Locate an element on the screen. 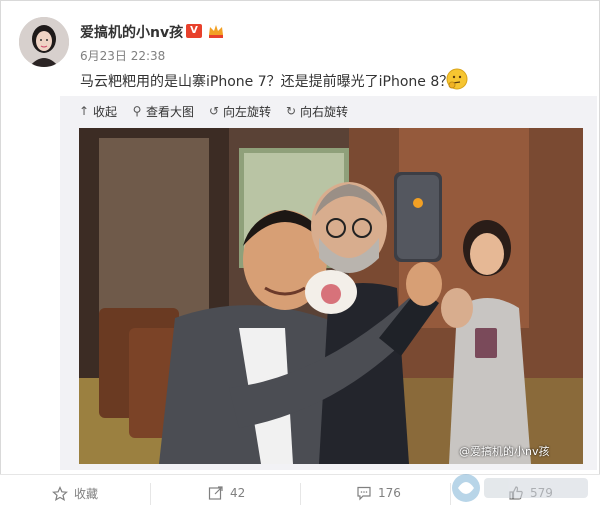 This screenshot has width=600, height=512. rotate-right-icon: ↻ is located at coordinates (291, 111).